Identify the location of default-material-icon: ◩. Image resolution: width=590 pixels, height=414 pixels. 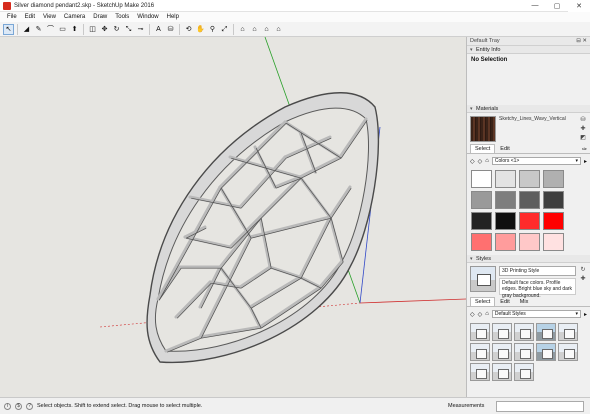
(583, 137).